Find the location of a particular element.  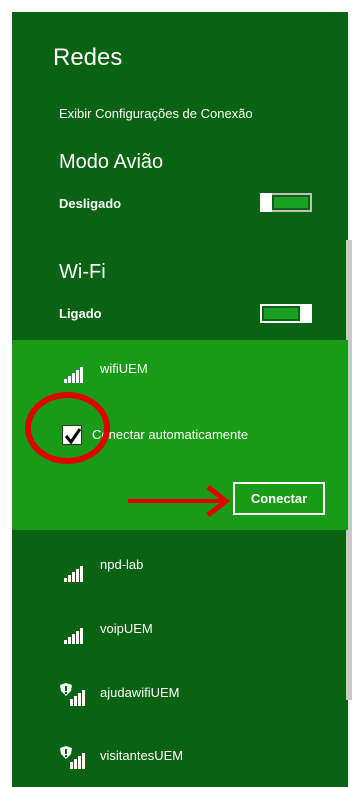

cropped-caption is located at coordinates (176, 6).